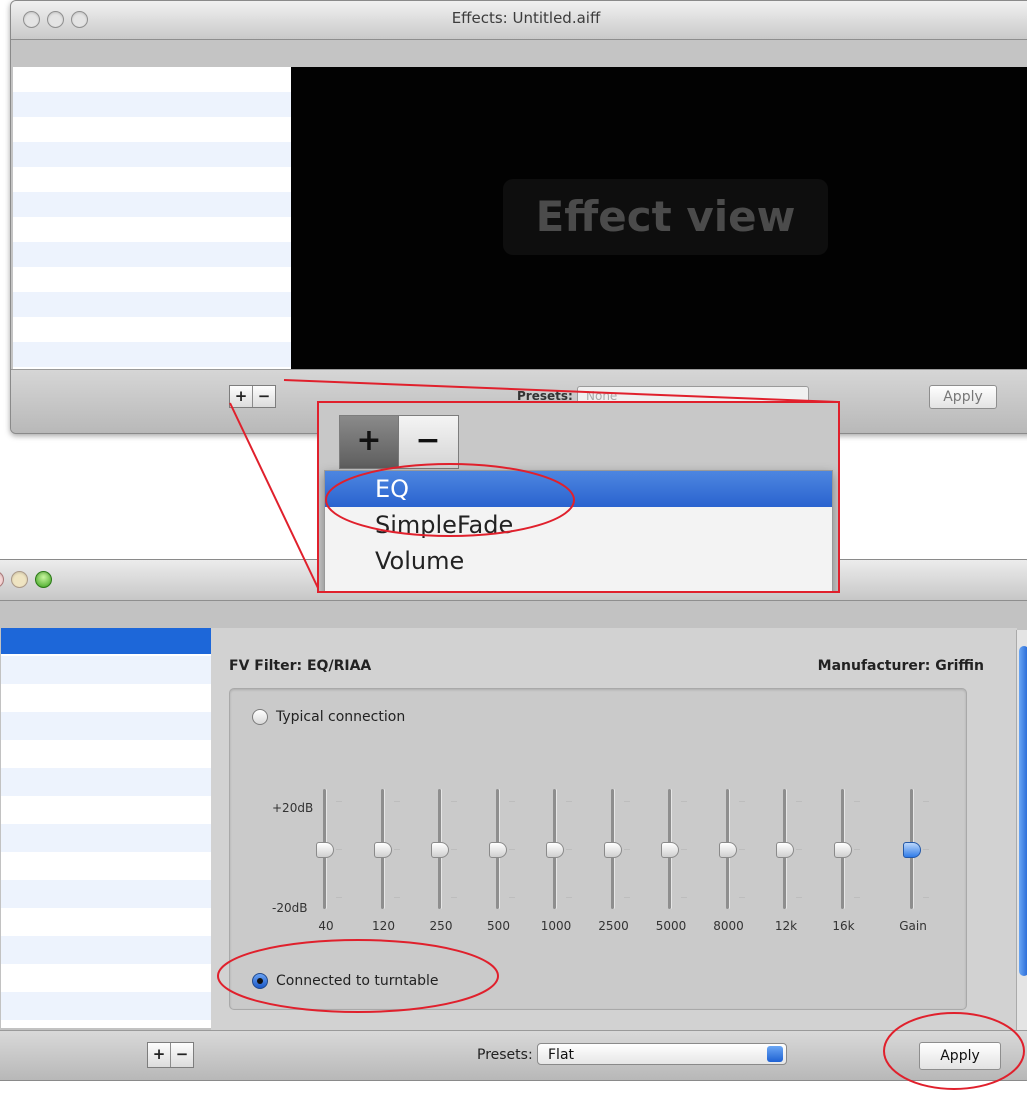  What do you see at coordinates (671, 926) in the screenshot?
I see `slider-label: 5000` at bounding box center [671, 926].